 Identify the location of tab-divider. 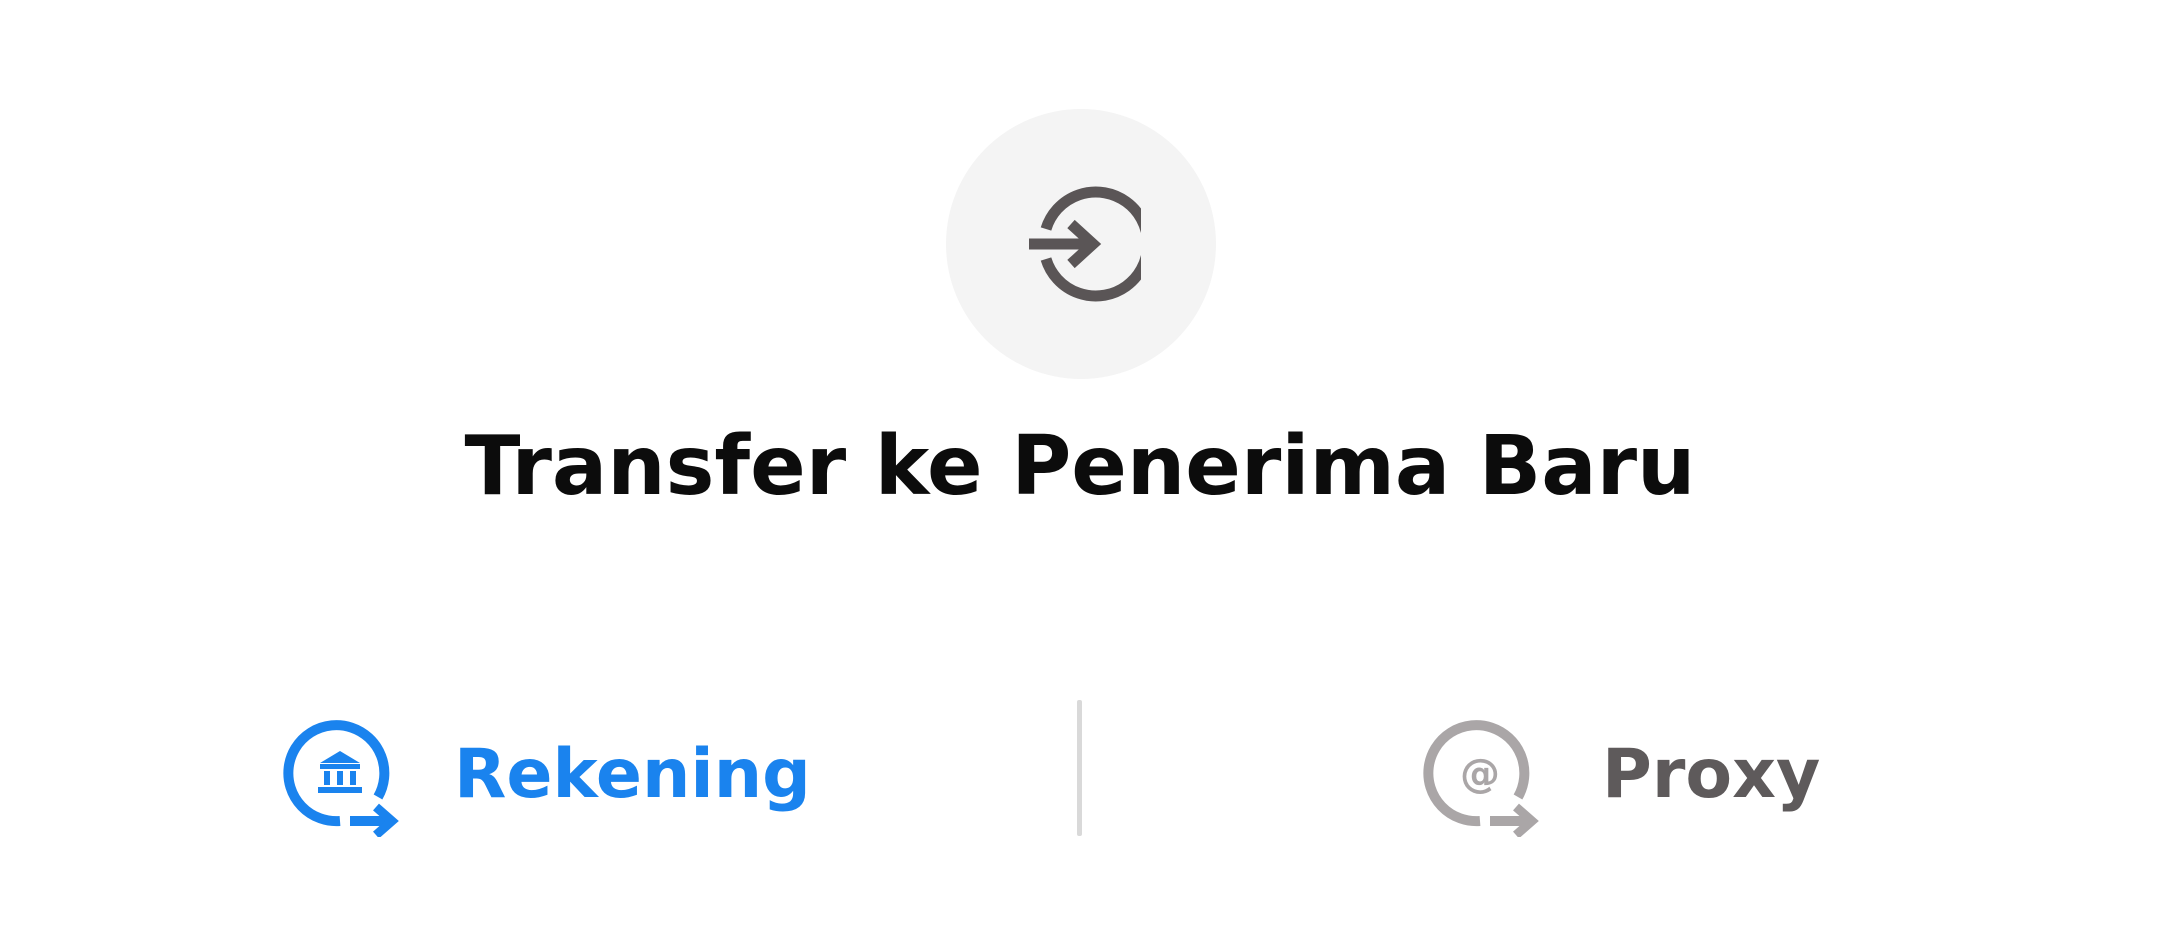
(1079, 768).